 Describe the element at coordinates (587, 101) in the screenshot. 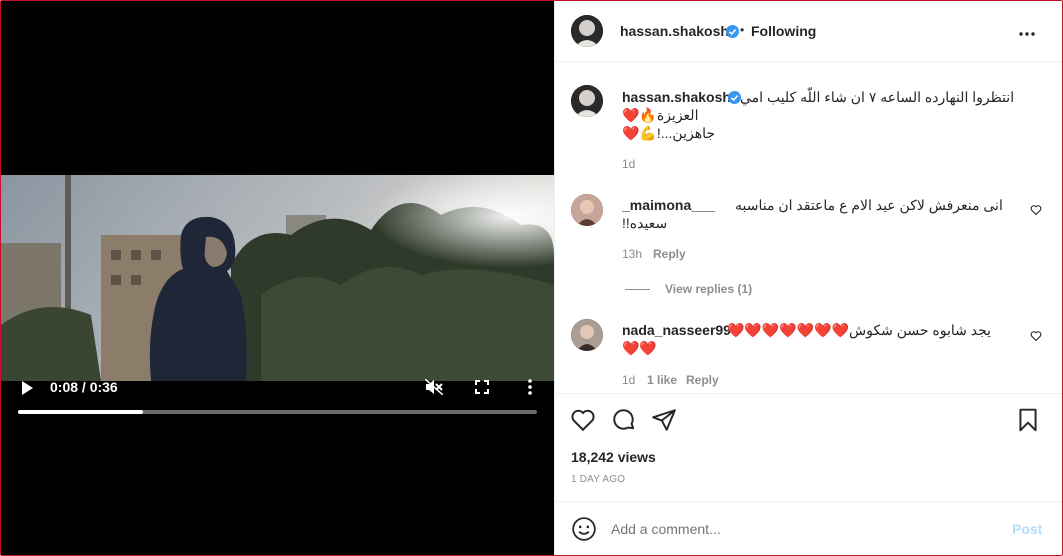

I see `caption-author-avatar` at that location.